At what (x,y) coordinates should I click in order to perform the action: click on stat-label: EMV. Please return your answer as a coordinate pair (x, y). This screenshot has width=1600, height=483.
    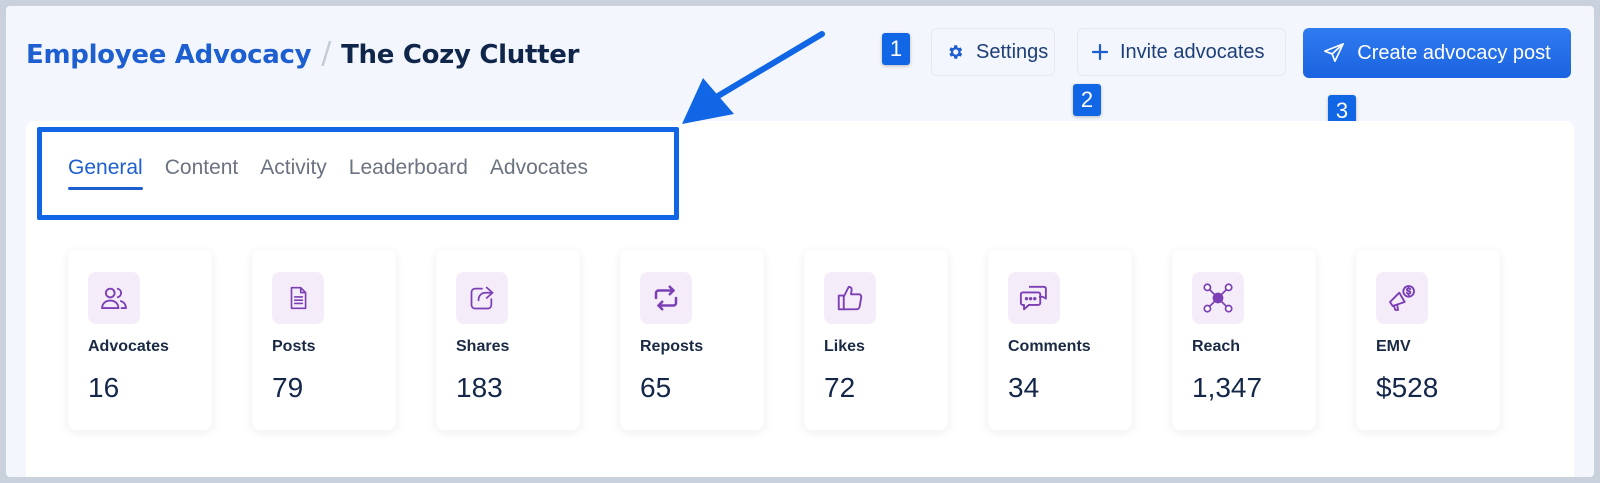
    Looking at the image, I should click on (1393, 346).